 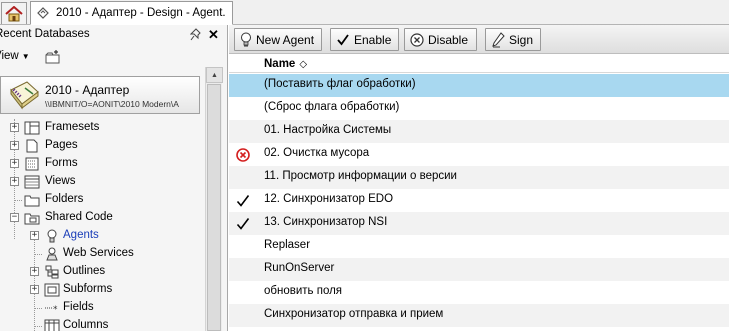 I want to click on action-bar: New Agent Enable Disable Sign, so click(x=479, y=39).